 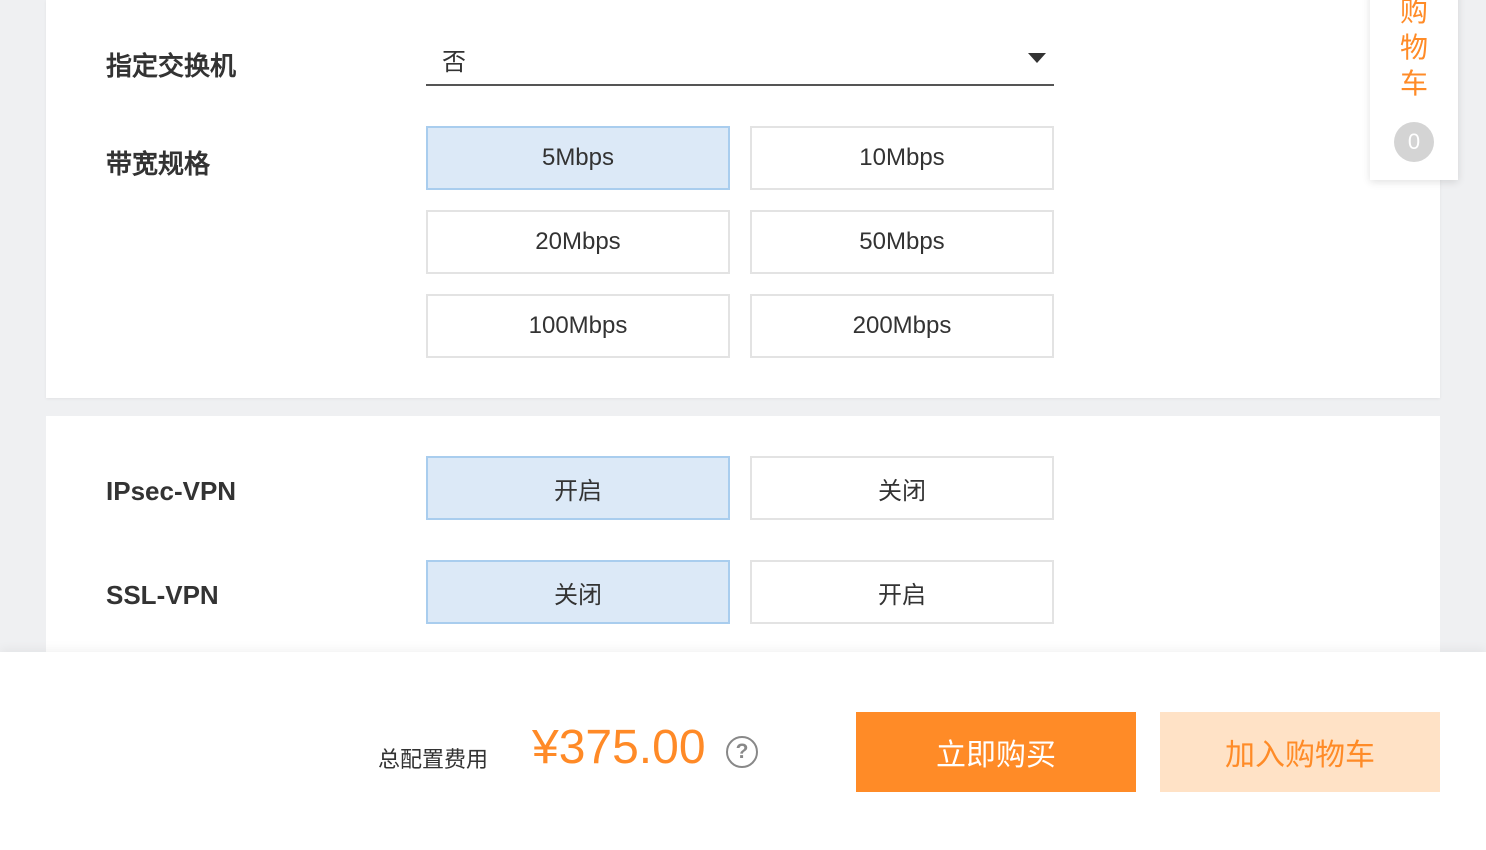 I want to click on ssl-option-on: 开启, so click(x=902, y=592).